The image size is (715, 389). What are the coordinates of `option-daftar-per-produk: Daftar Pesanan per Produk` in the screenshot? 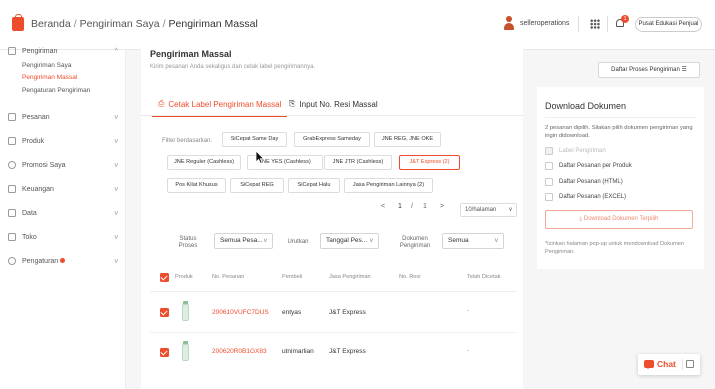 It's located at (588, 166).